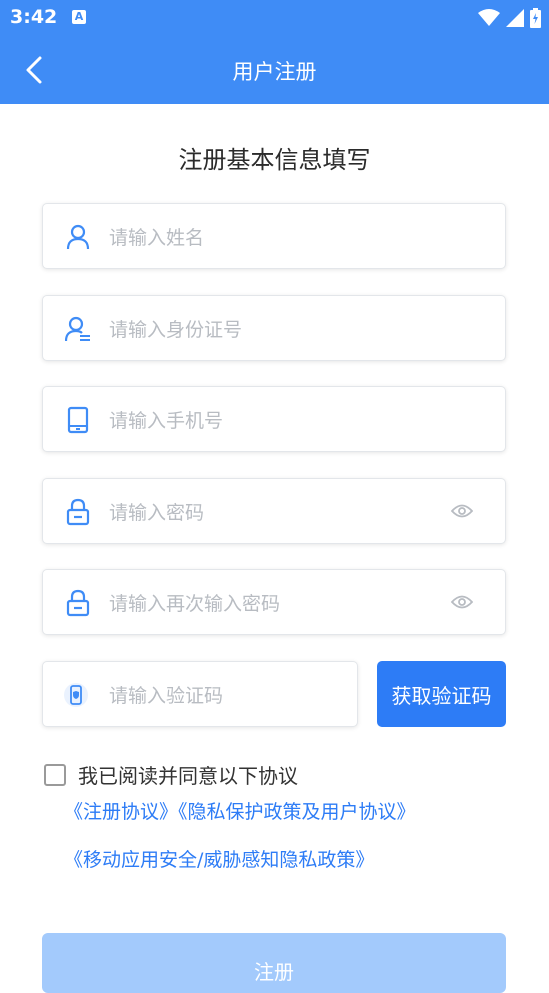 This screenshot has height=993, width=549. What do you see at coordinates (34, 17) in the screenshot?
I see `status-time: 3:42` at bounding box center [34, 17].